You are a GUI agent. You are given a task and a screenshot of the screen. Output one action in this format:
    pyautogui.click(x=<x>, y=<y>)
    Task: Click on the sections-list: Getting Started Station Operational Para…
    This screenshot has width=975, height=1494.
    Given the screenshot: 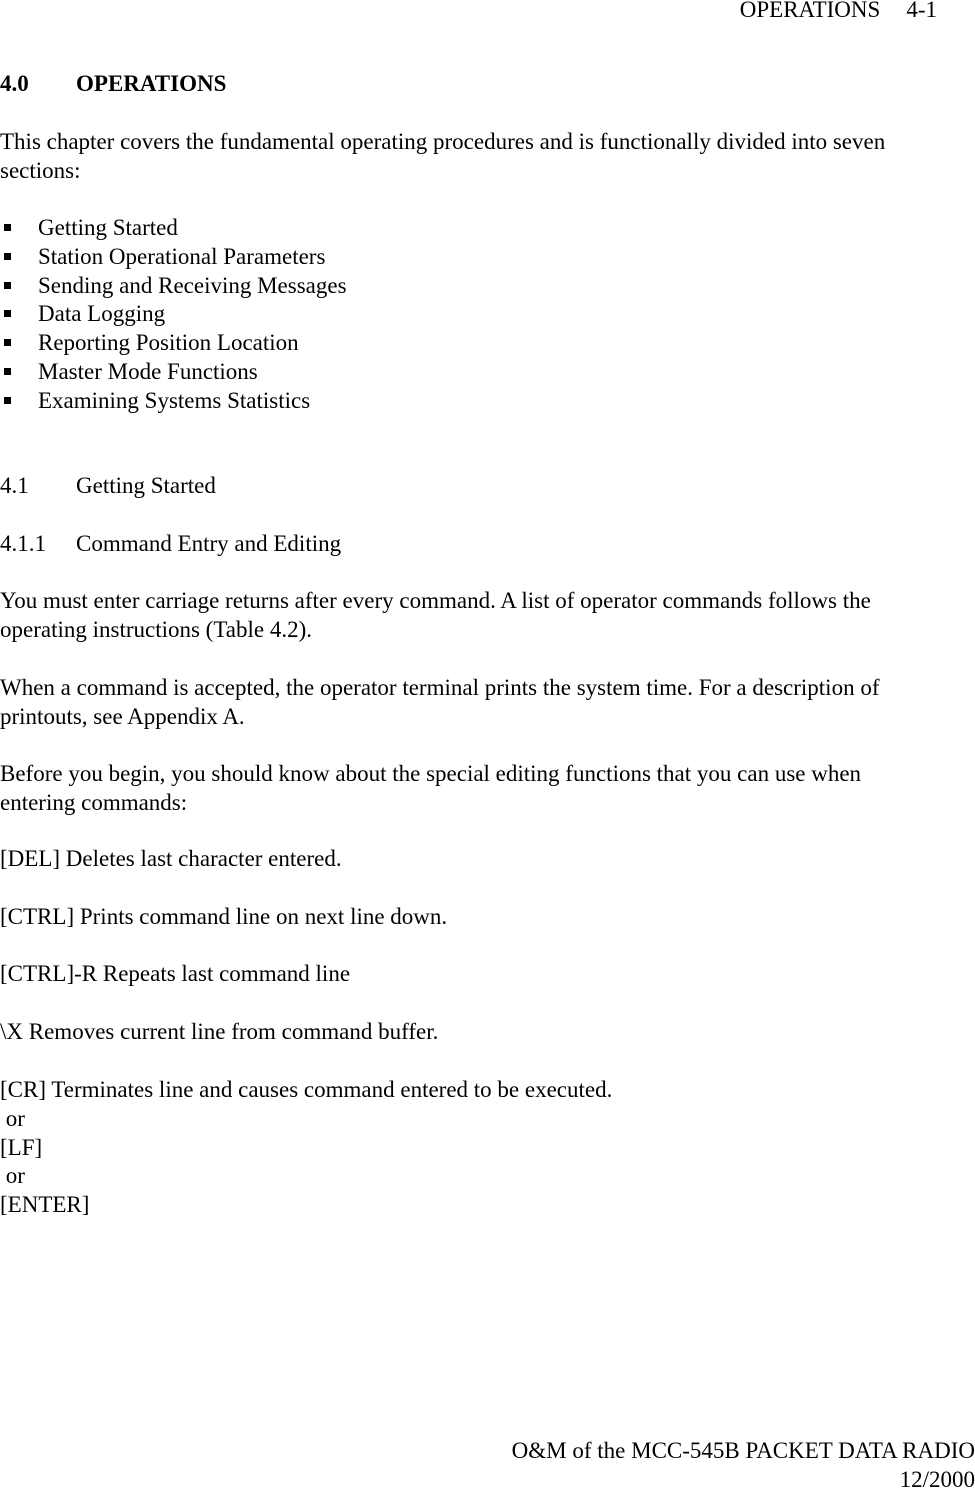 What is the action you would take?
    pyautogui.click(x=173, y=315)
    